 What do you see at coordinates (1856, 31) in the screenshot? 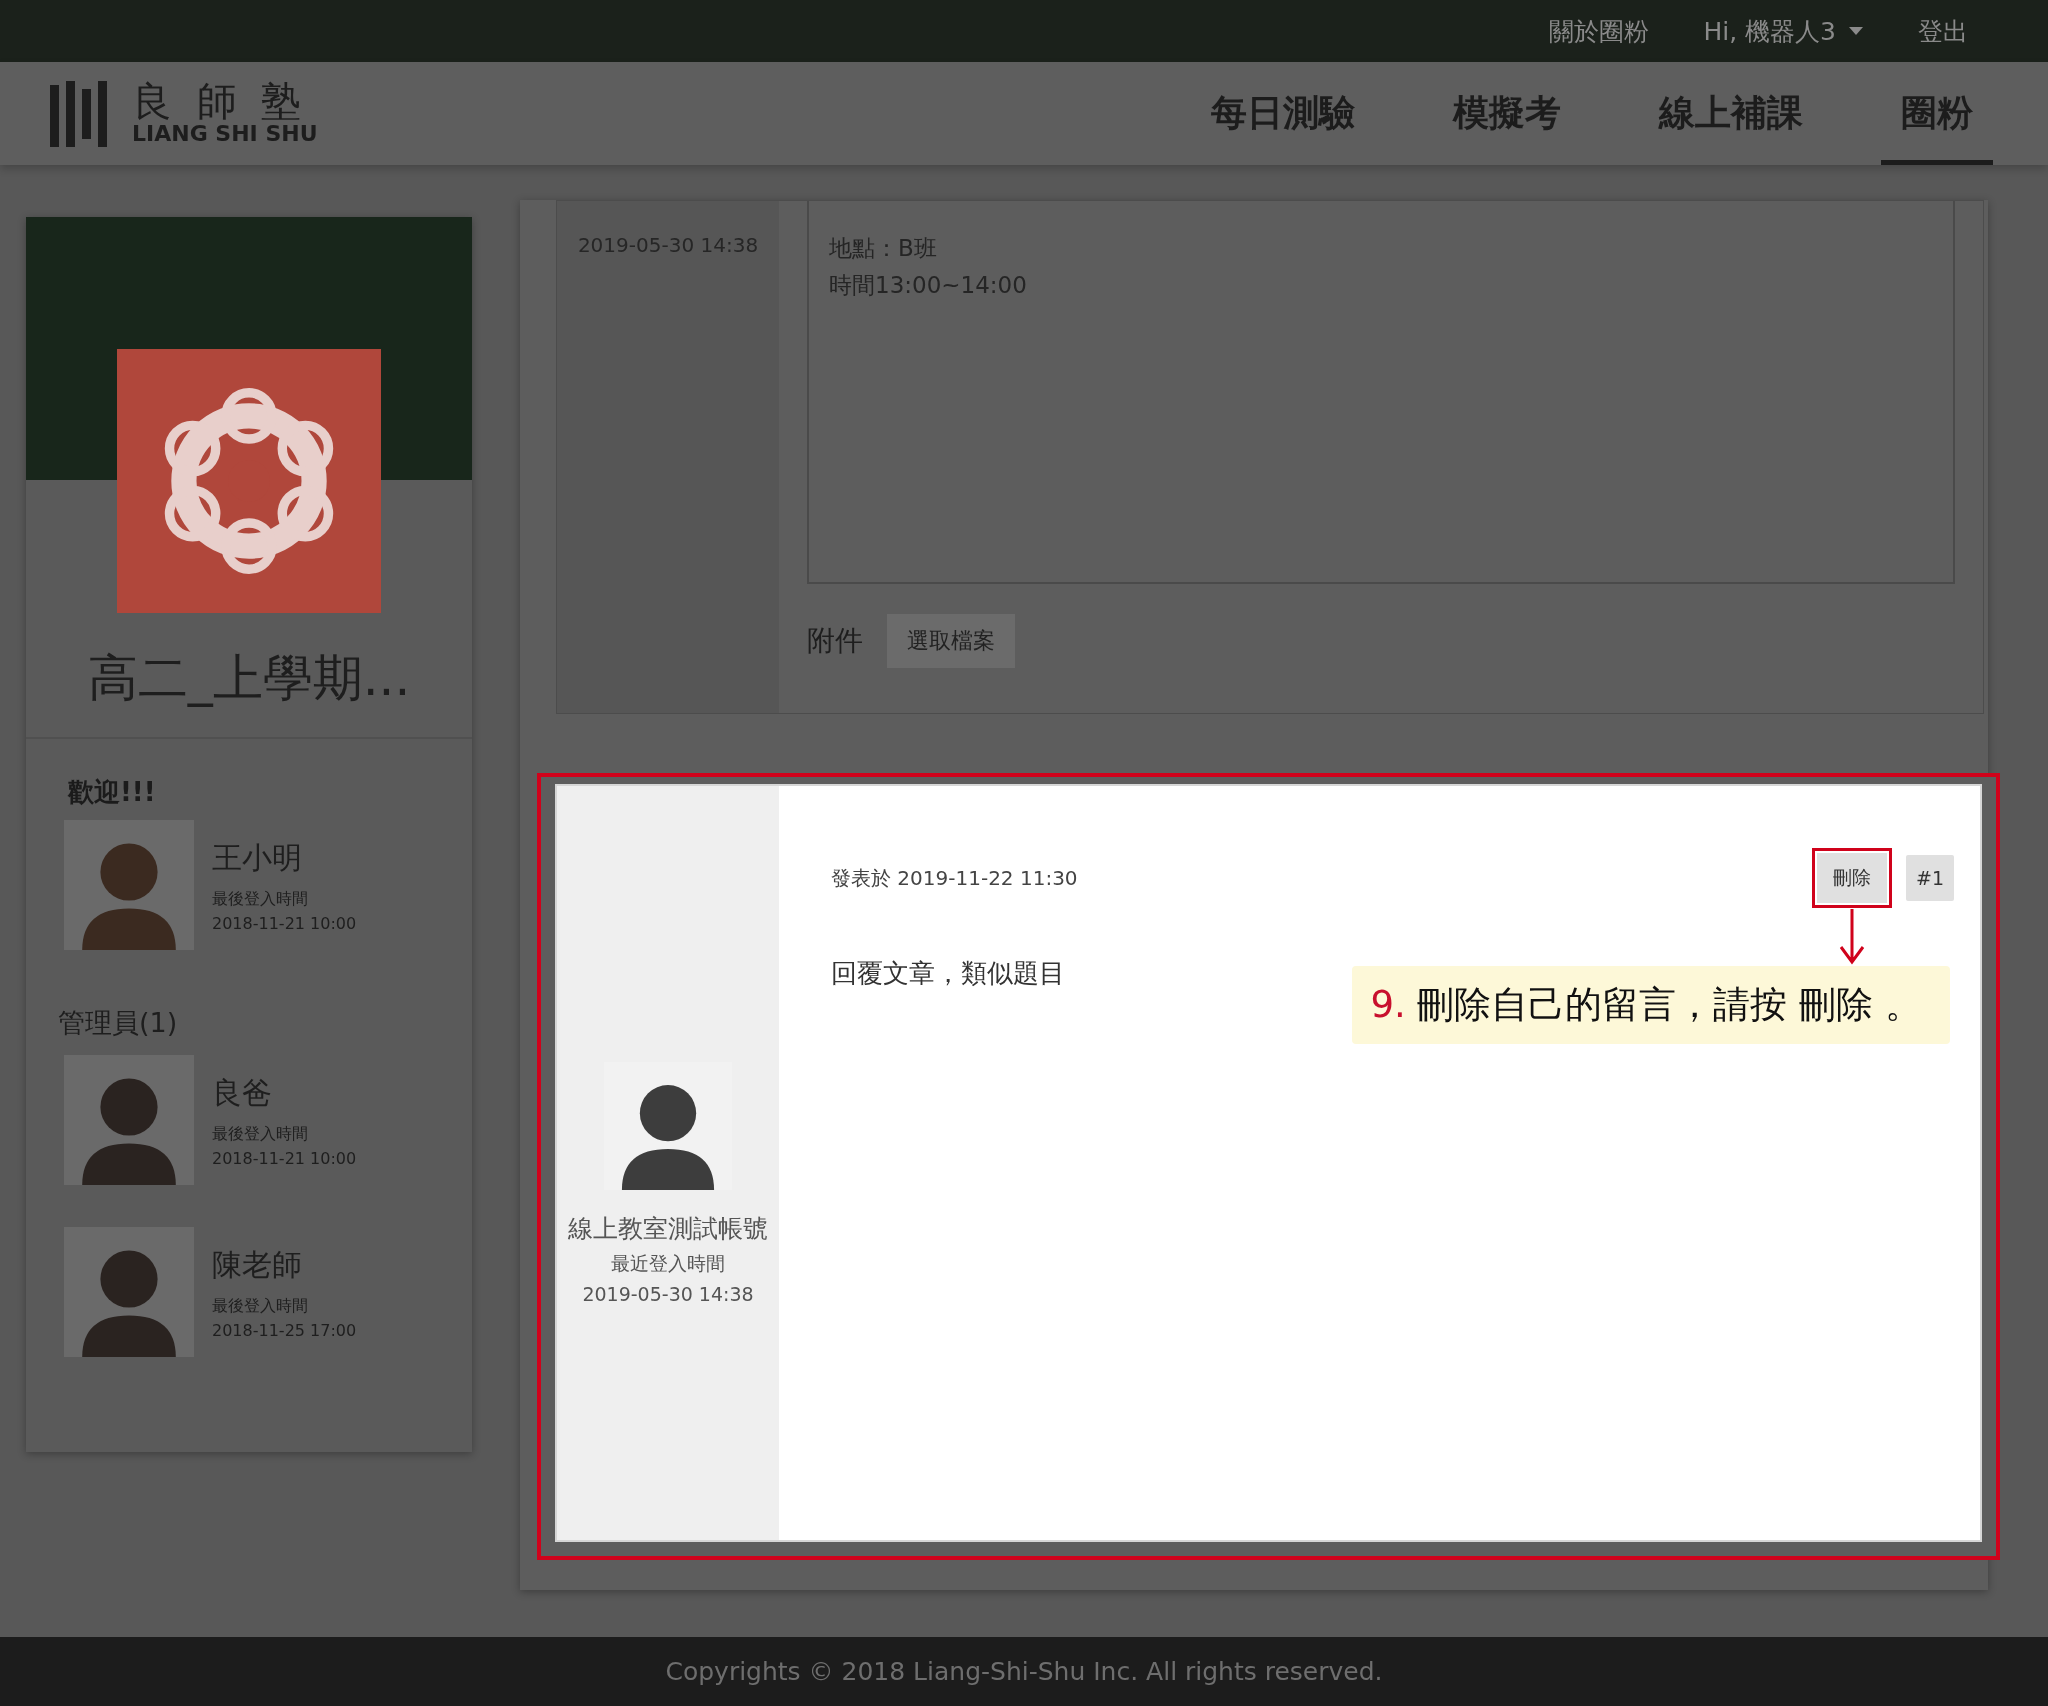
I see `caret-icon` at bounding box center [1856, 31].